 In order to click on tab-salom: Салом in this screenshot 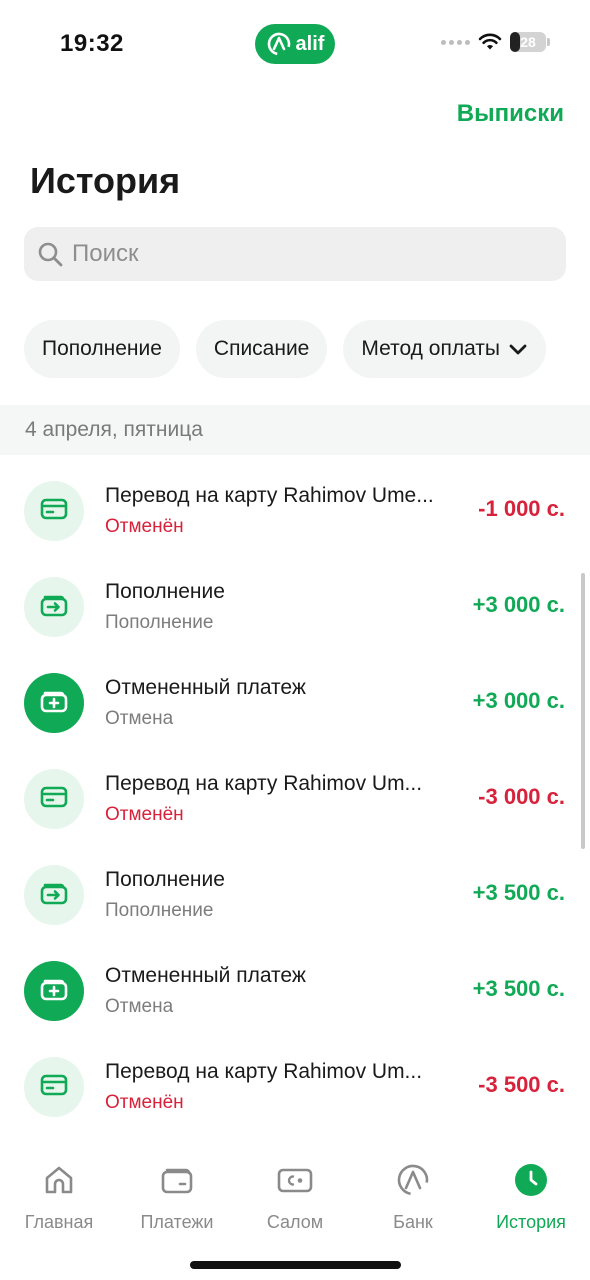, I will do `click(295, 1195)`.